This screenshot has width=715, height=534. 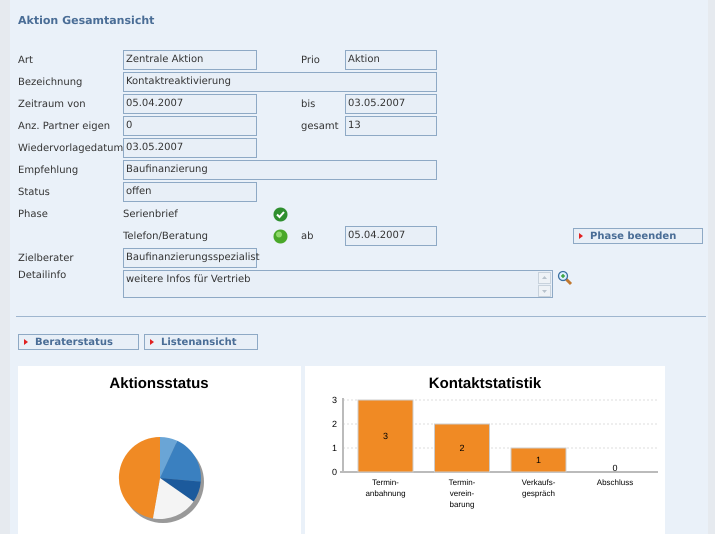 What do you see at coordinates (307, 236) in the screenshot?
I see `field-label: ab` at bounding box center [307, 236].